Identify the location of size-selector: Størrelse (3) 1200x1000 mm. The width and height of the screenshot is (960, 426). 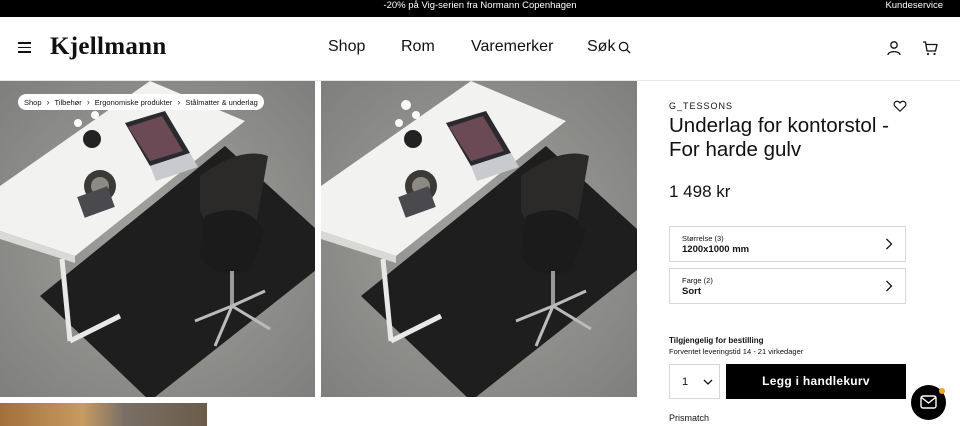
(787, 244).